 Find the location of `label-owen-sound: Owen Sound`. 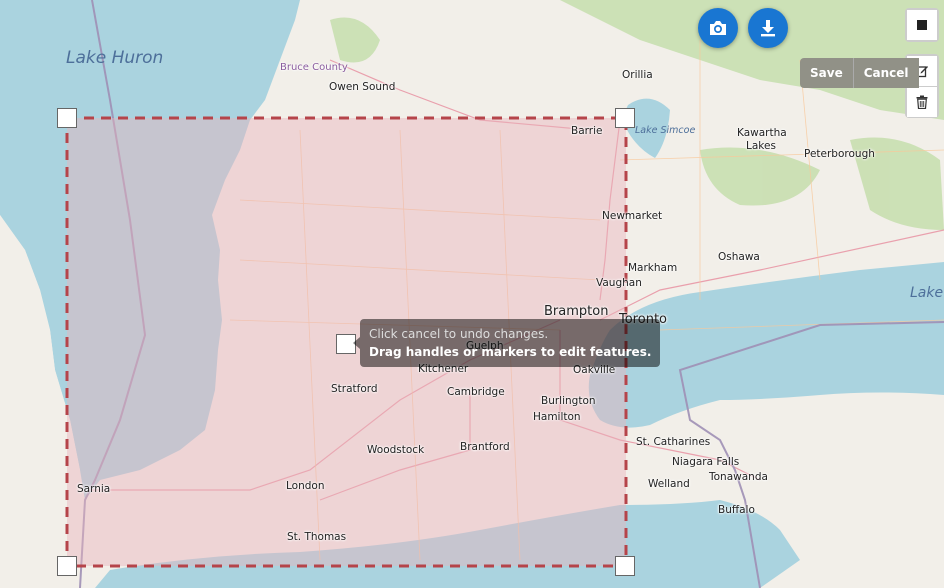

label-owen-sound: Owen Sound is located at coordinates (362, 87).